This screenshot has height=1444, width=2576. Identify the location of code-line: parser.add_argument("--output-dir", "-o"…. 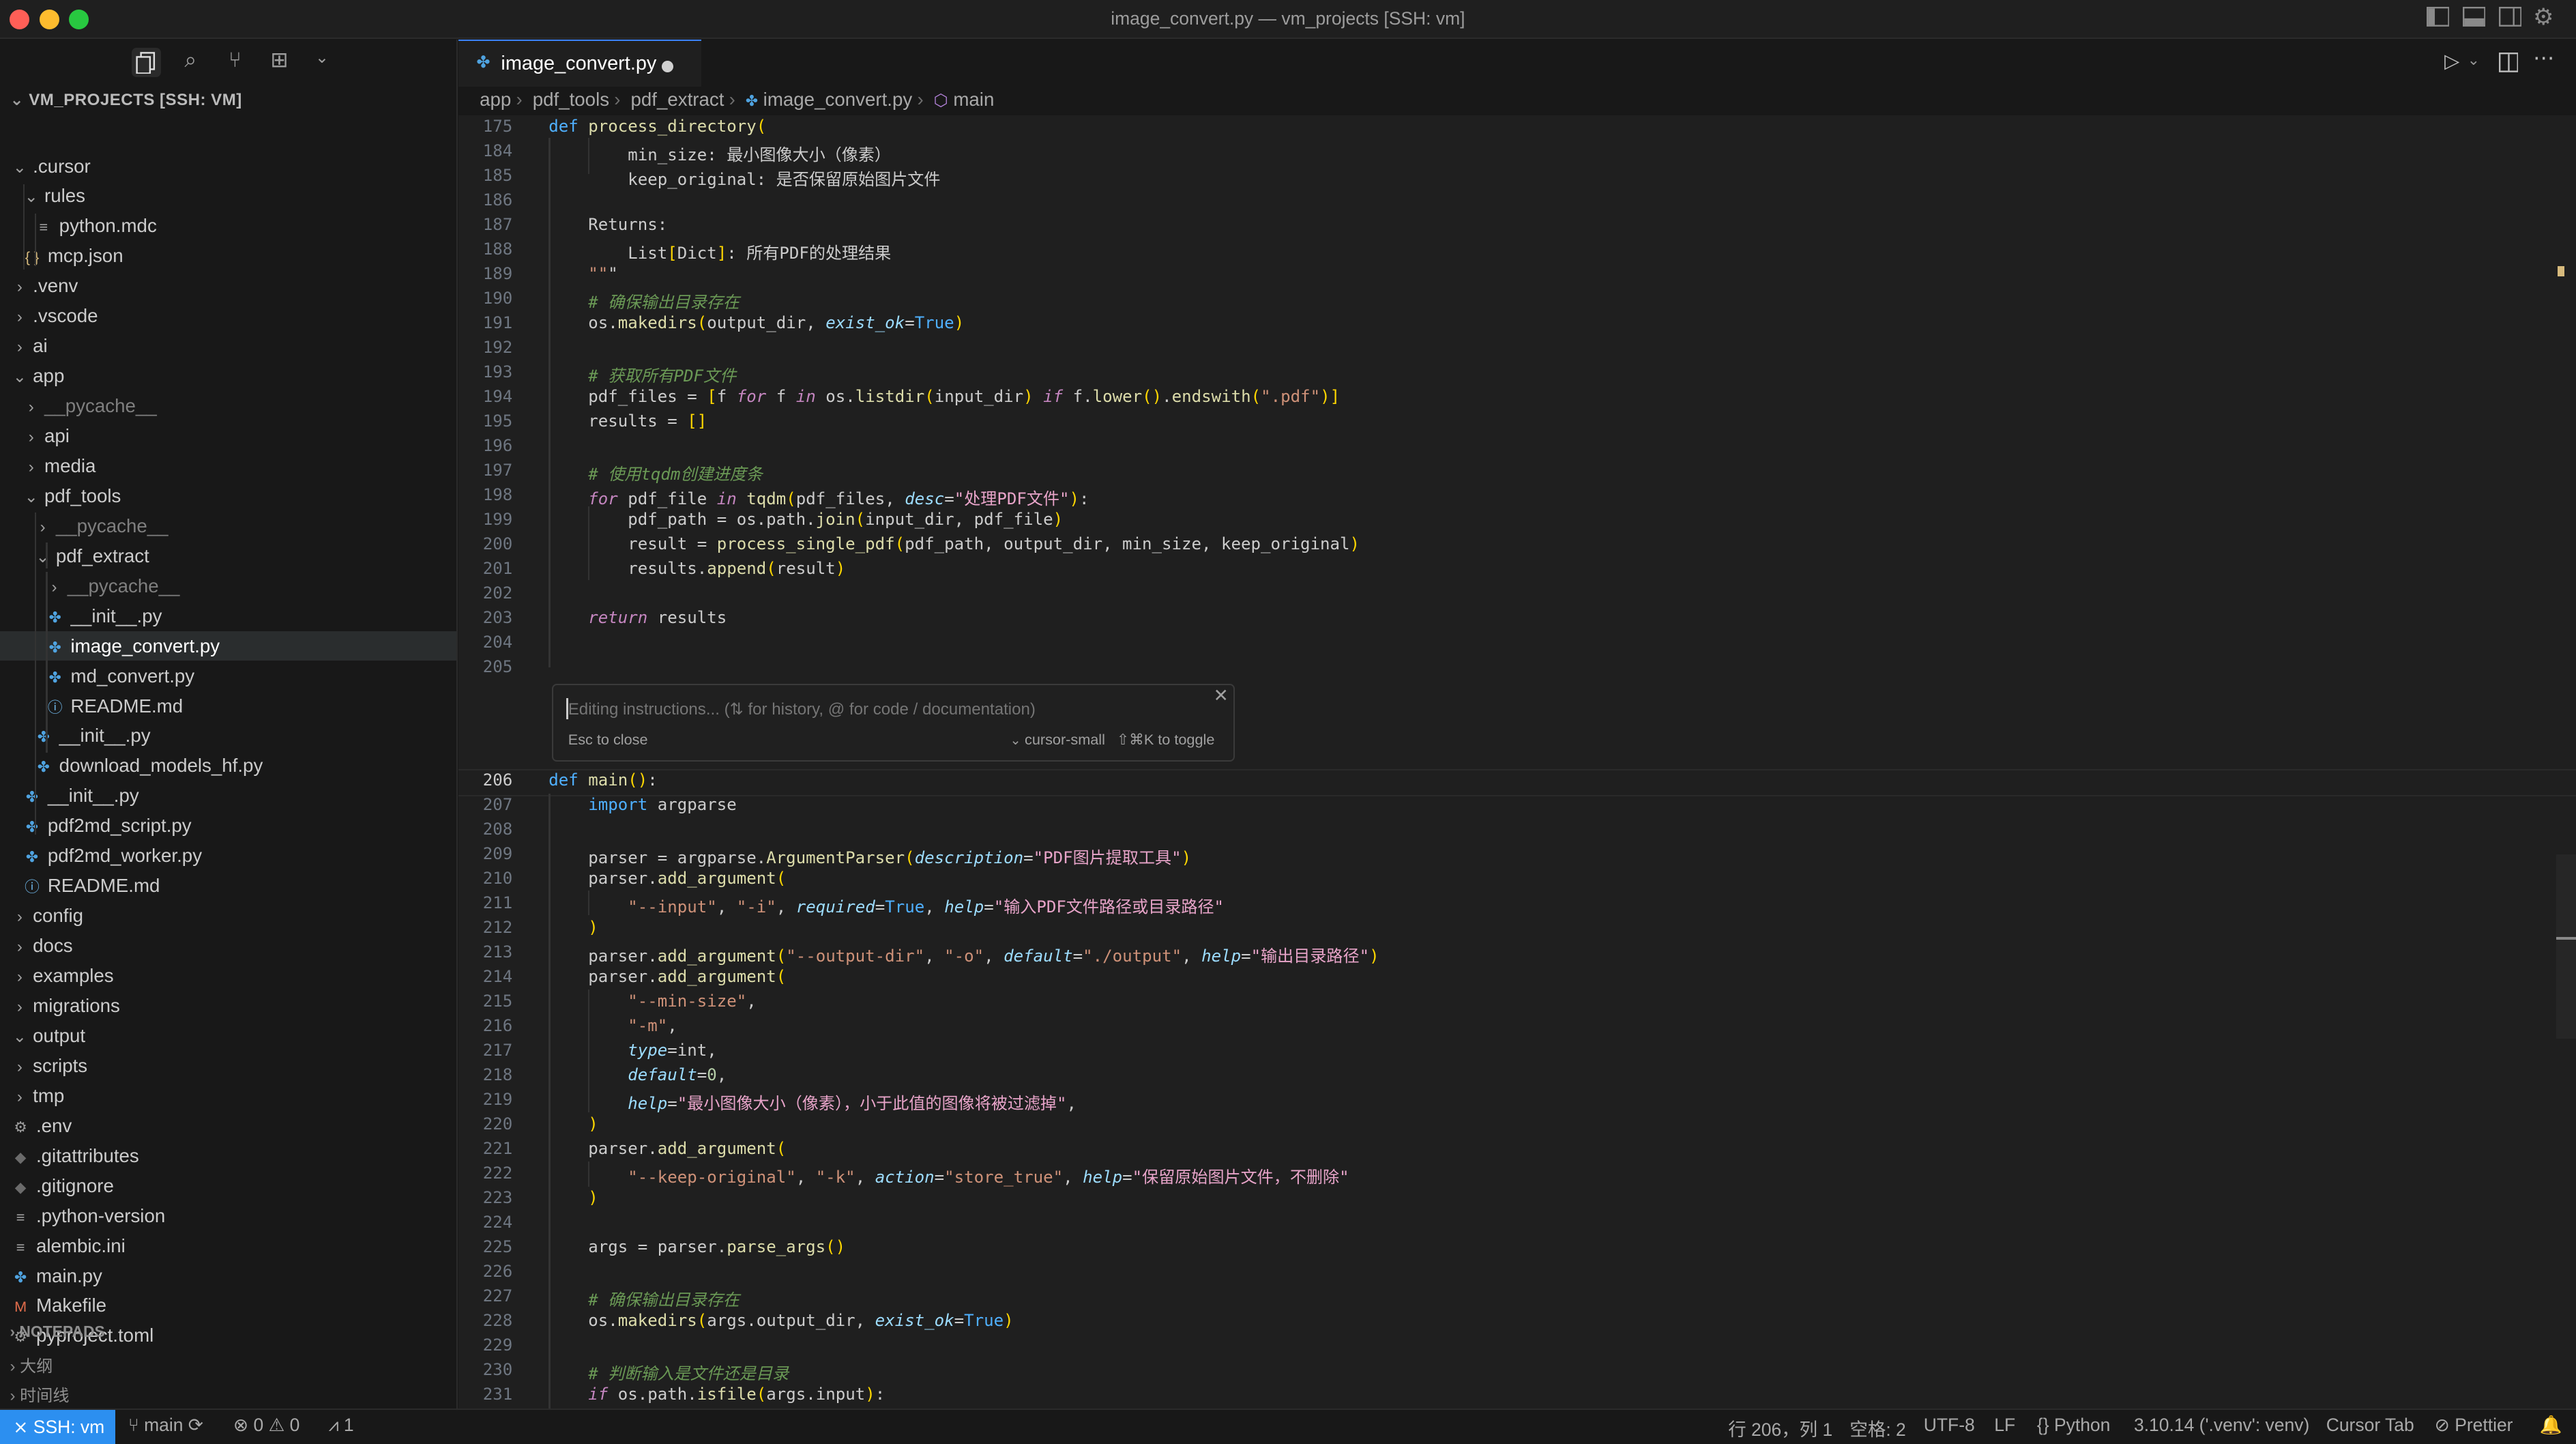
(963, 954).